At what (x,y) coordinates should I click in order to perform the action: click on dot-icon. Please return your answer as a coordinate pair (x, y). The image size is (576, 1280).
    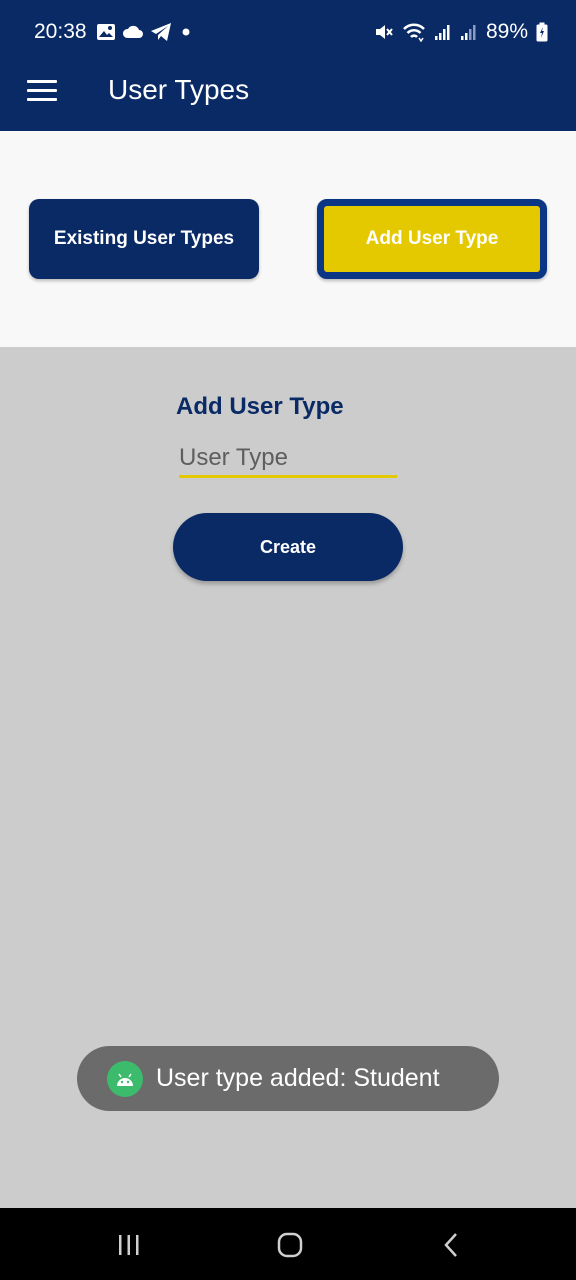
    Looking at the image, I should click on (186, 32).